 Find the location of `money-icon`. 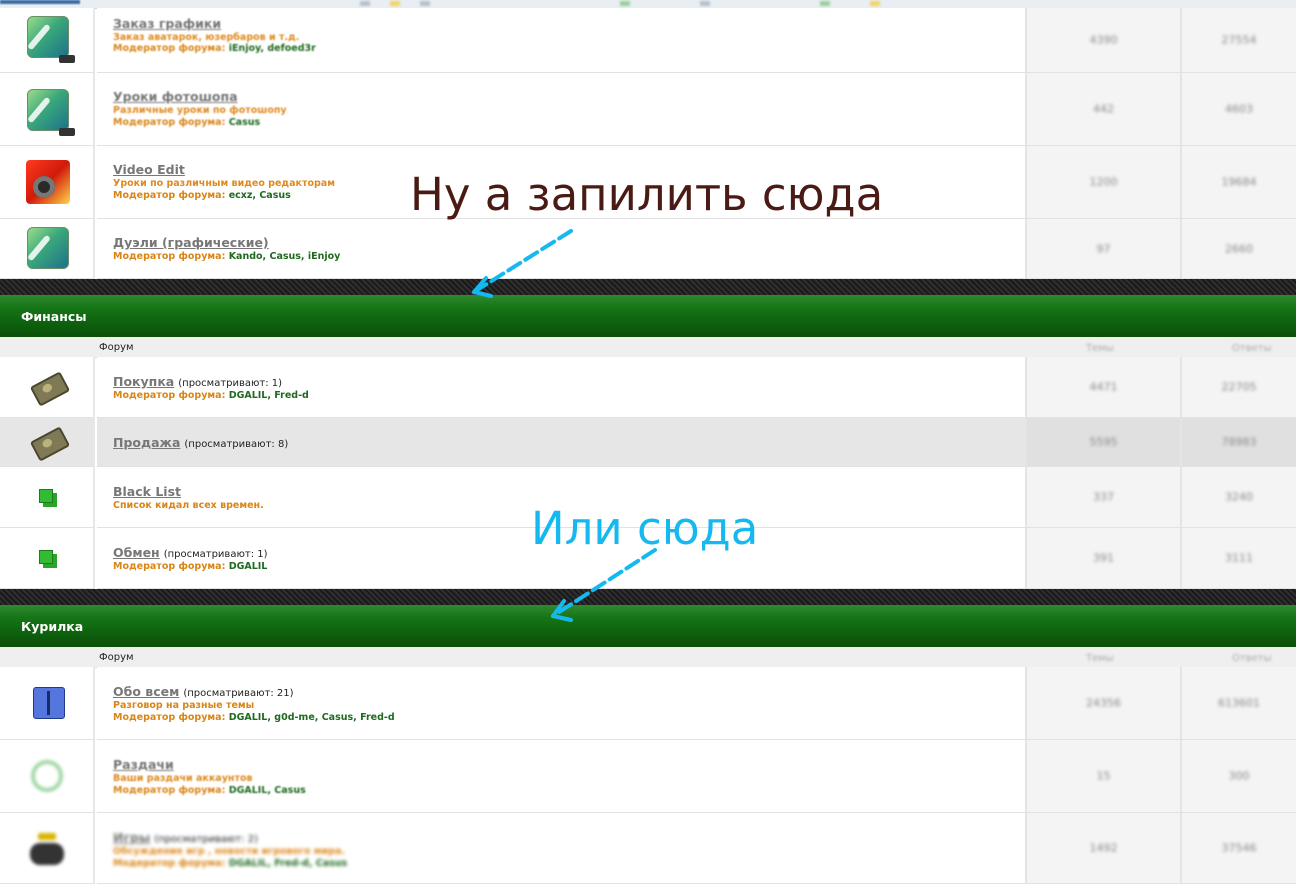

money-icon is located at coordinates (50, 389).